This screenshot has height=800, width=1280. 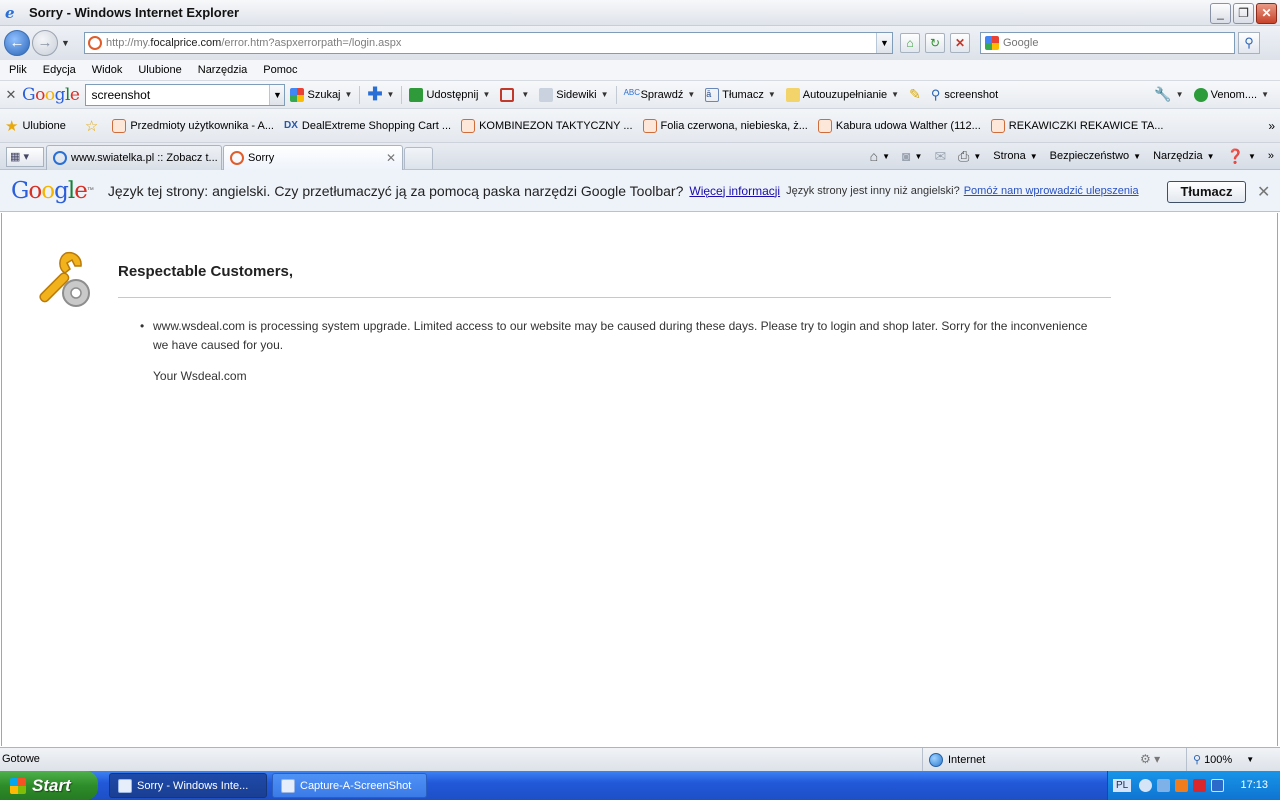 What do you see at coordinates (1095, 156) in the screenshot?
I see `safety-menu: Bezpieczeństwo ▼` at bounding box center [1095, 156].